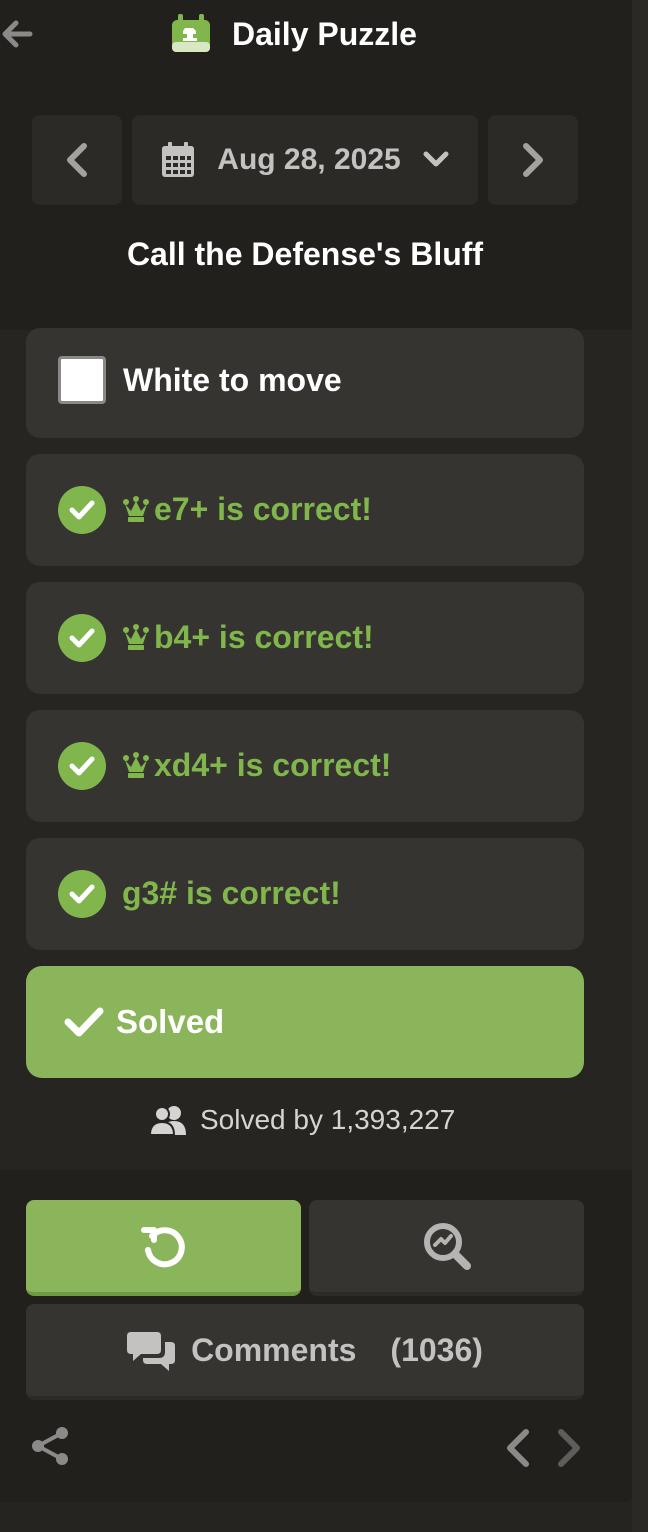 This screenshot has height=1532, width=648. I want to click on share-icon, so click(50, 1446).